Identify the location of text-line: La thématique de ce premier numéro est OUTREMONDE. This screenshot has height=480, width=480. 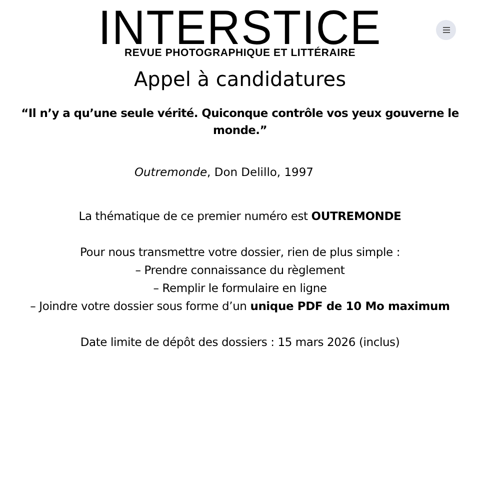
(240, 216).